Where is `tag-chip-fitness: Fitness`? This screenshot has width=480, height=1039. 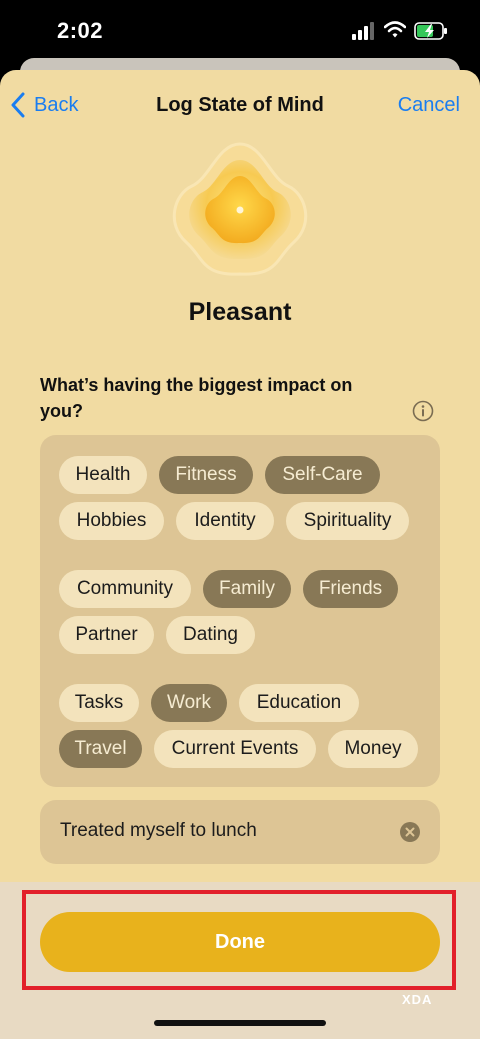 tag-chip-fitness: Fitness is located at coordinates (206, 475).